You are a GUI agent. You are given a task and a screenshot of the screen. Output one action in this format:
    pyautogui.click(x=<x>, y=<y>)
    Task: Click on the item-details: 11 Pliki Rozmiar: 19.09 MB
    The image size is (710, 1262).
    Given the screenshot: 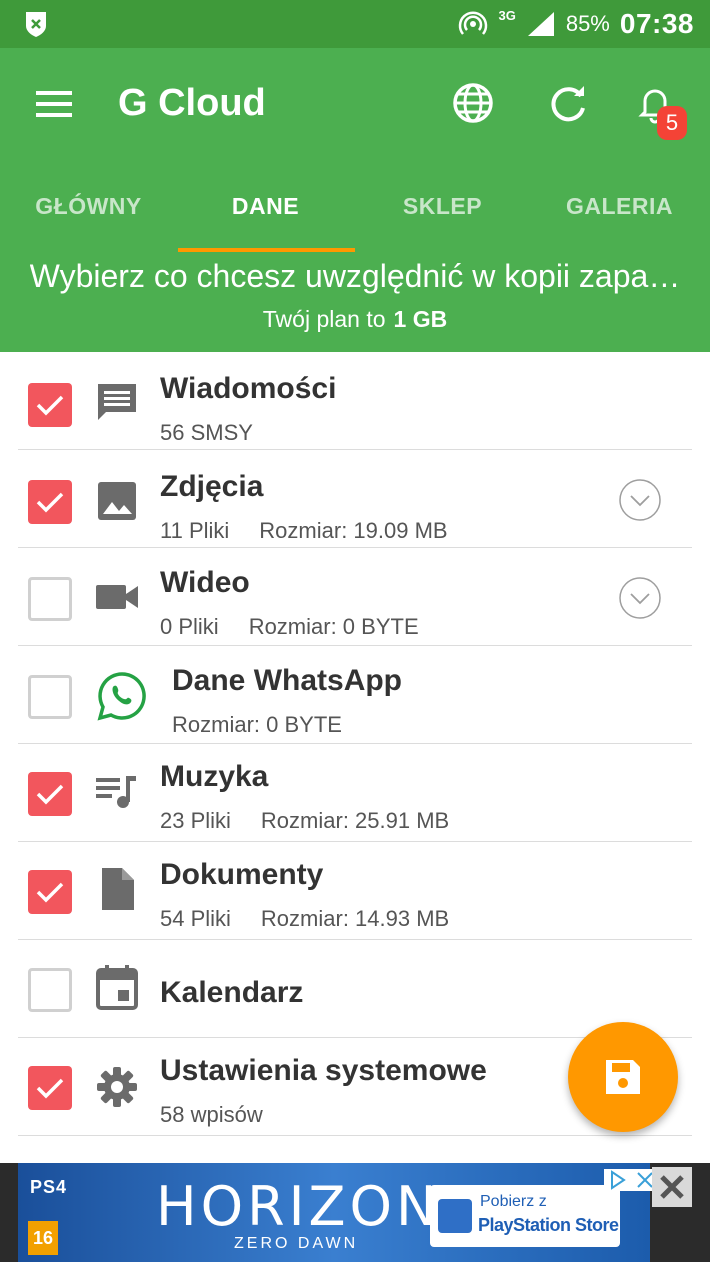 What is the action you would take?
    pyautogui.click(x=304, y=531)
    